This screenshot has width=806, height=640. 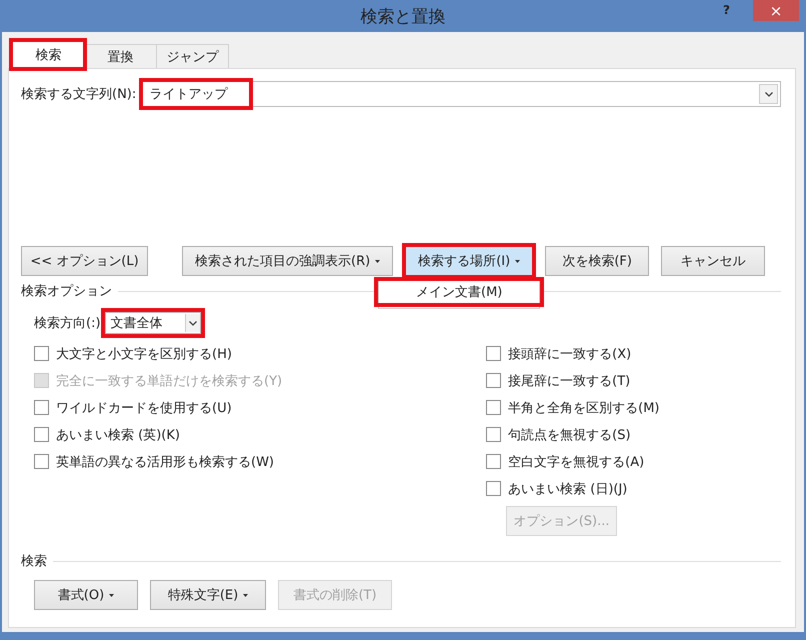 I want to click on checkbox-label: 大文字と小文字を区別する(H), so click(x=144, y=354).